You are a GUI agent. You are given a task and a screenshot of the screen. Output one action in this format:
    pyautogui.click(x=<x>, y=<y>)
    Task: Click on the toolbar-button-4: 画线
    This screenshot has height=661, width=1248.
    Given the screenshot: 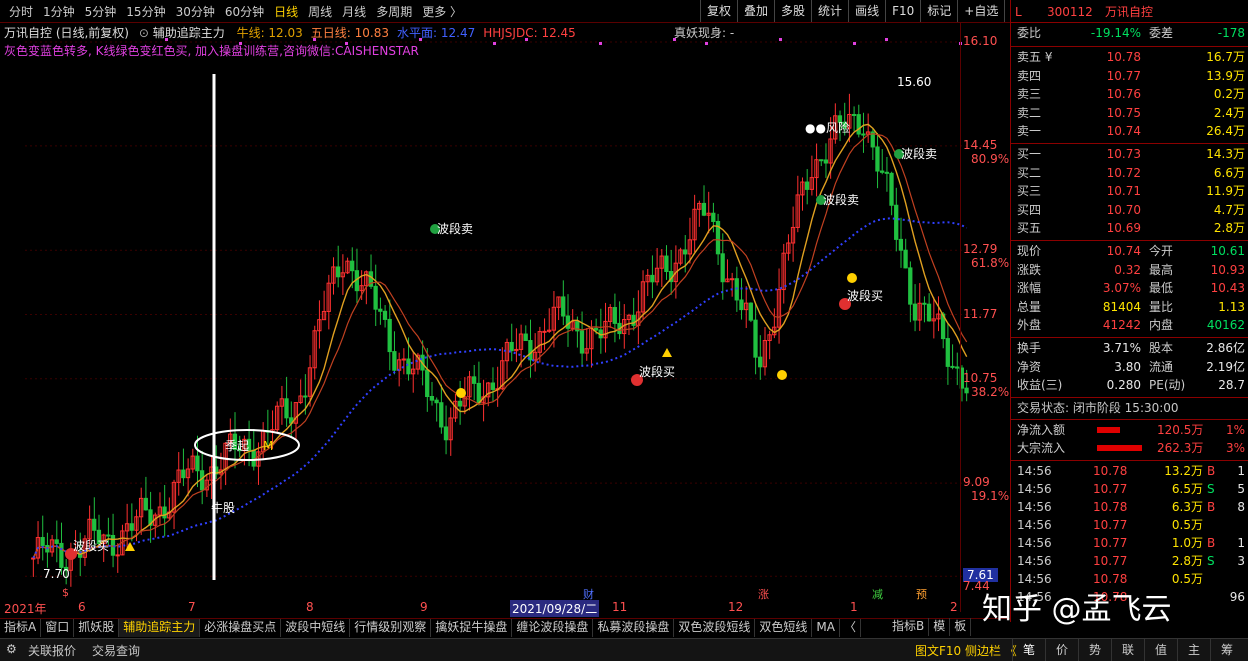 What is the action you would take?
    pyautogui.click(x=866, y=11)
    